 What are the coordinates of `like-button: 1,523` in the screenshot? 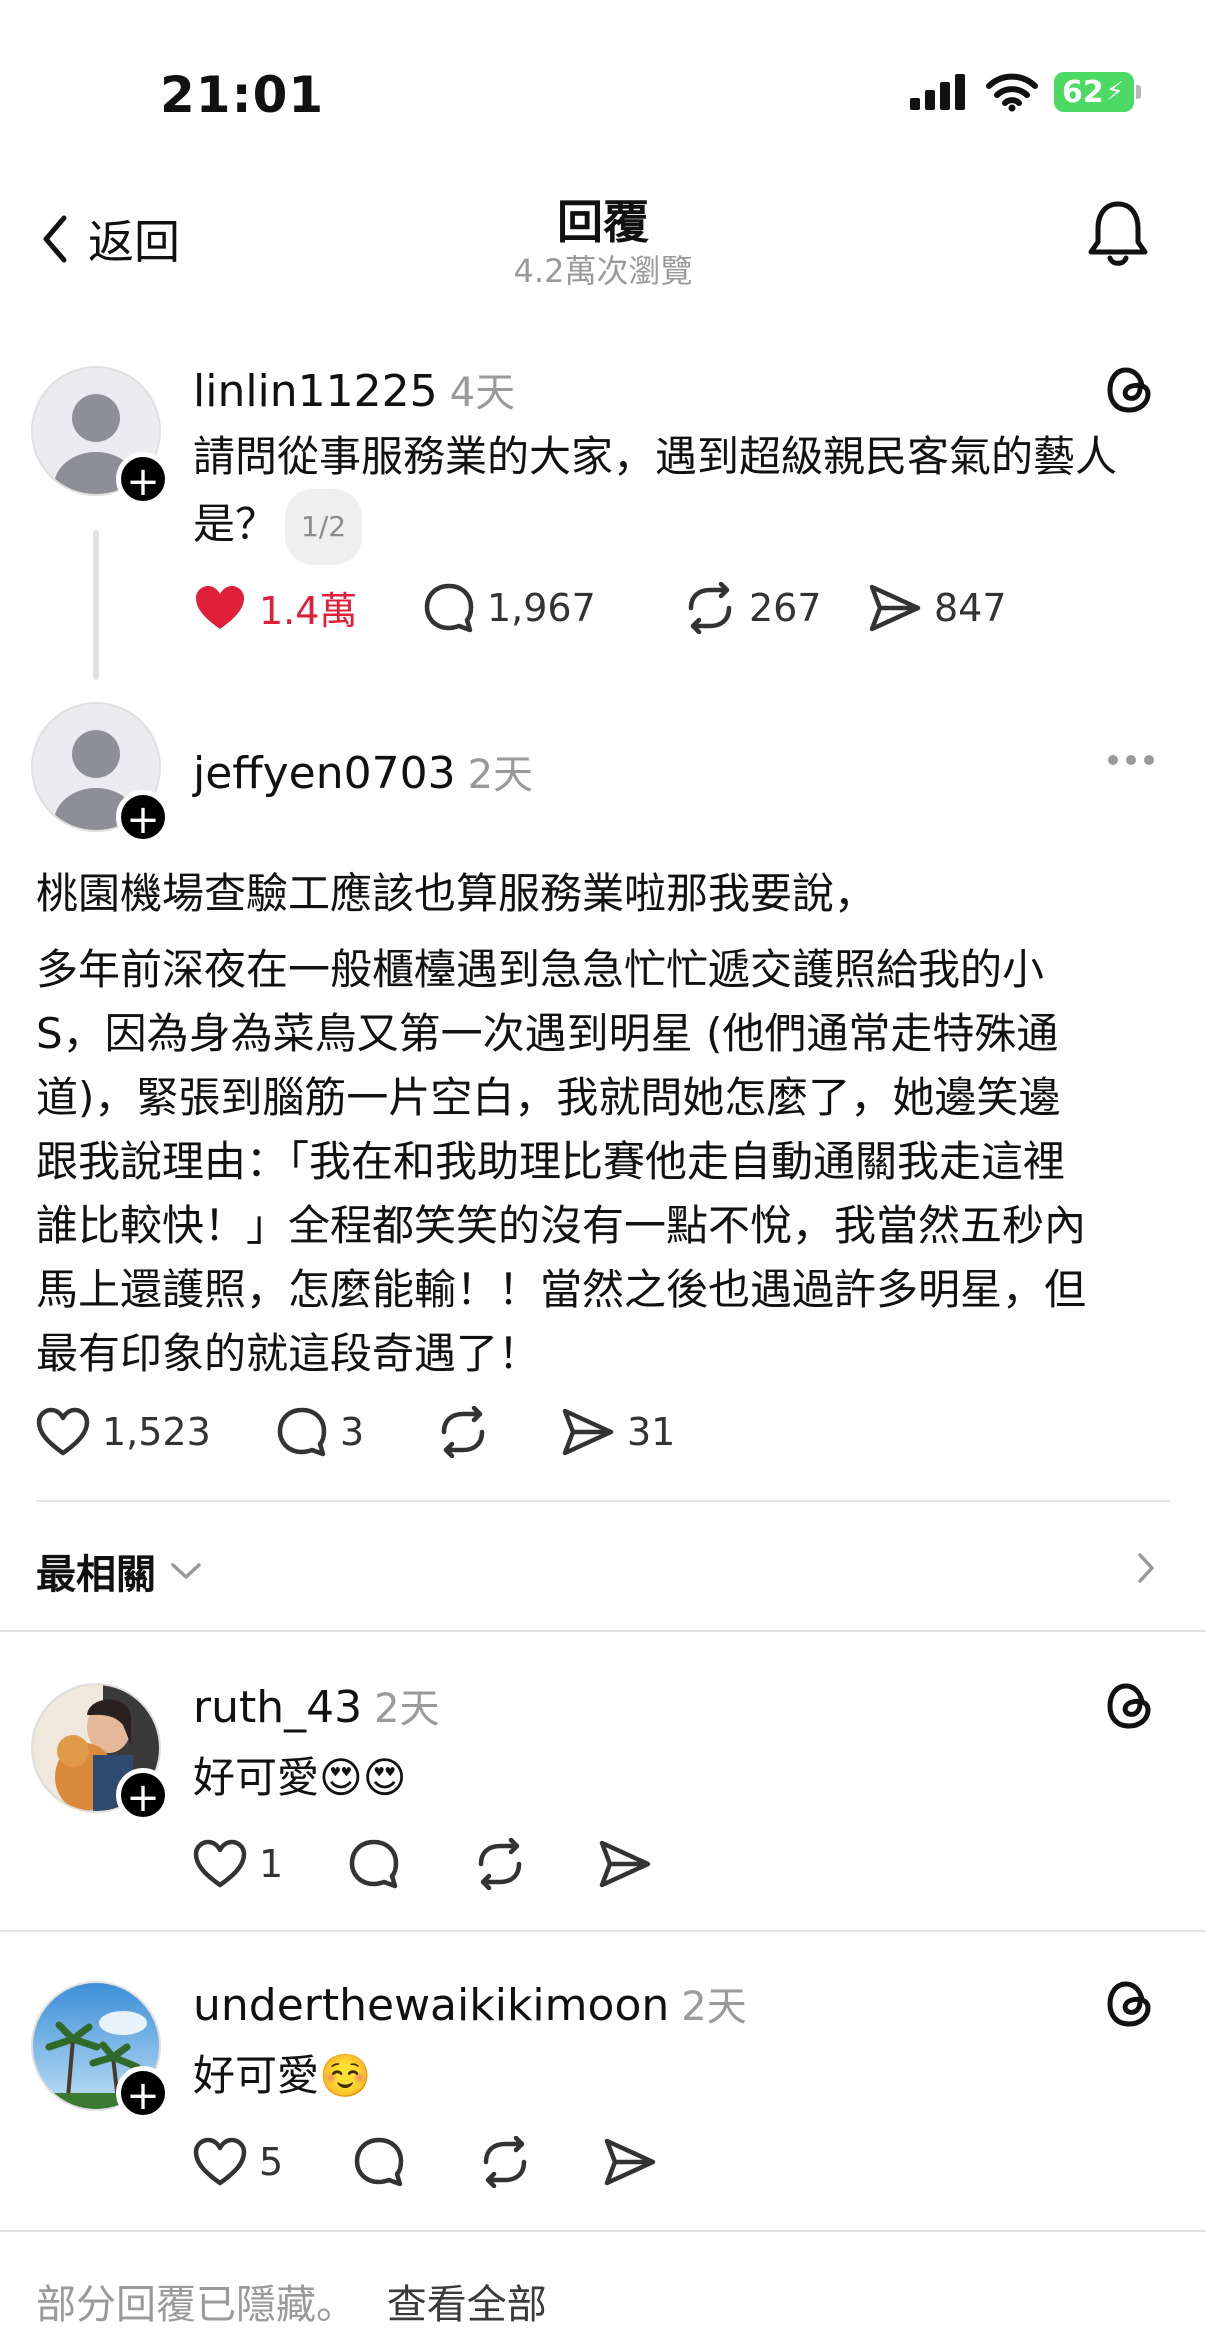 It's located at (156, 1432).